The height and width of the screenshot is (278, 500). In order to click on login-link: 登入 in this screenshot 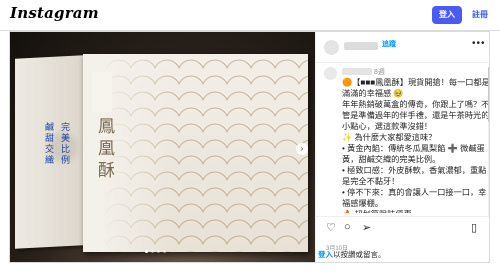, I will do `click(325, 254)`.